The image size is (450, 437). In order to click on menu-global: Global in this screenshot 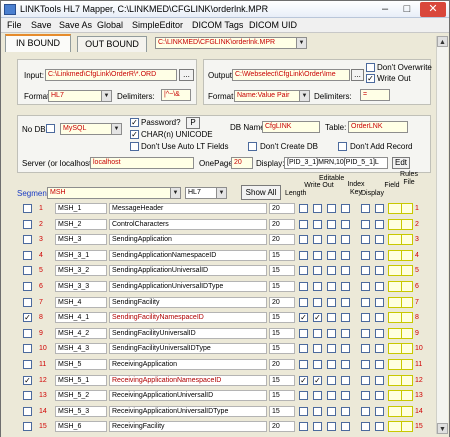, I will do `click(110, 25)`.